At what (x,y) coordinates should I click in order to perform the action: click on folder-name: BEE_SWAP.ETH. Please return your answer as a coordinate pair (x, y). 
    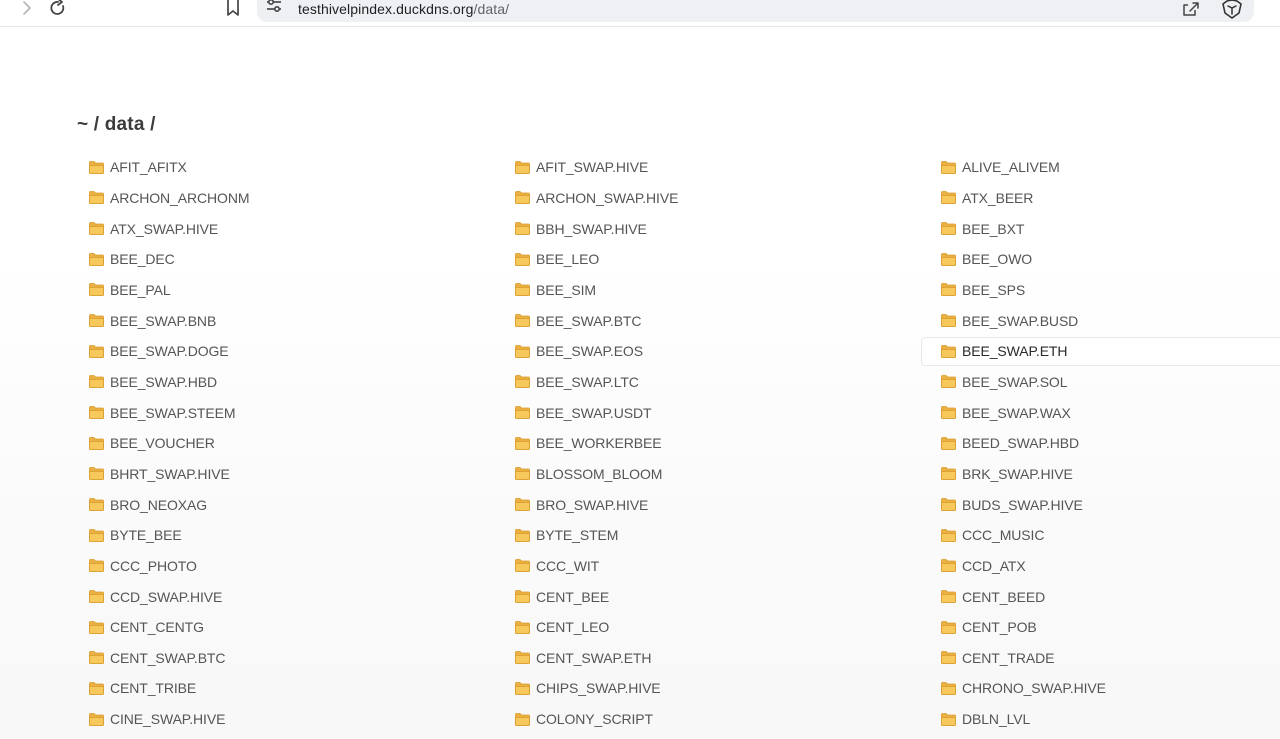
    Looking at the image, I should click on (1015, 351).